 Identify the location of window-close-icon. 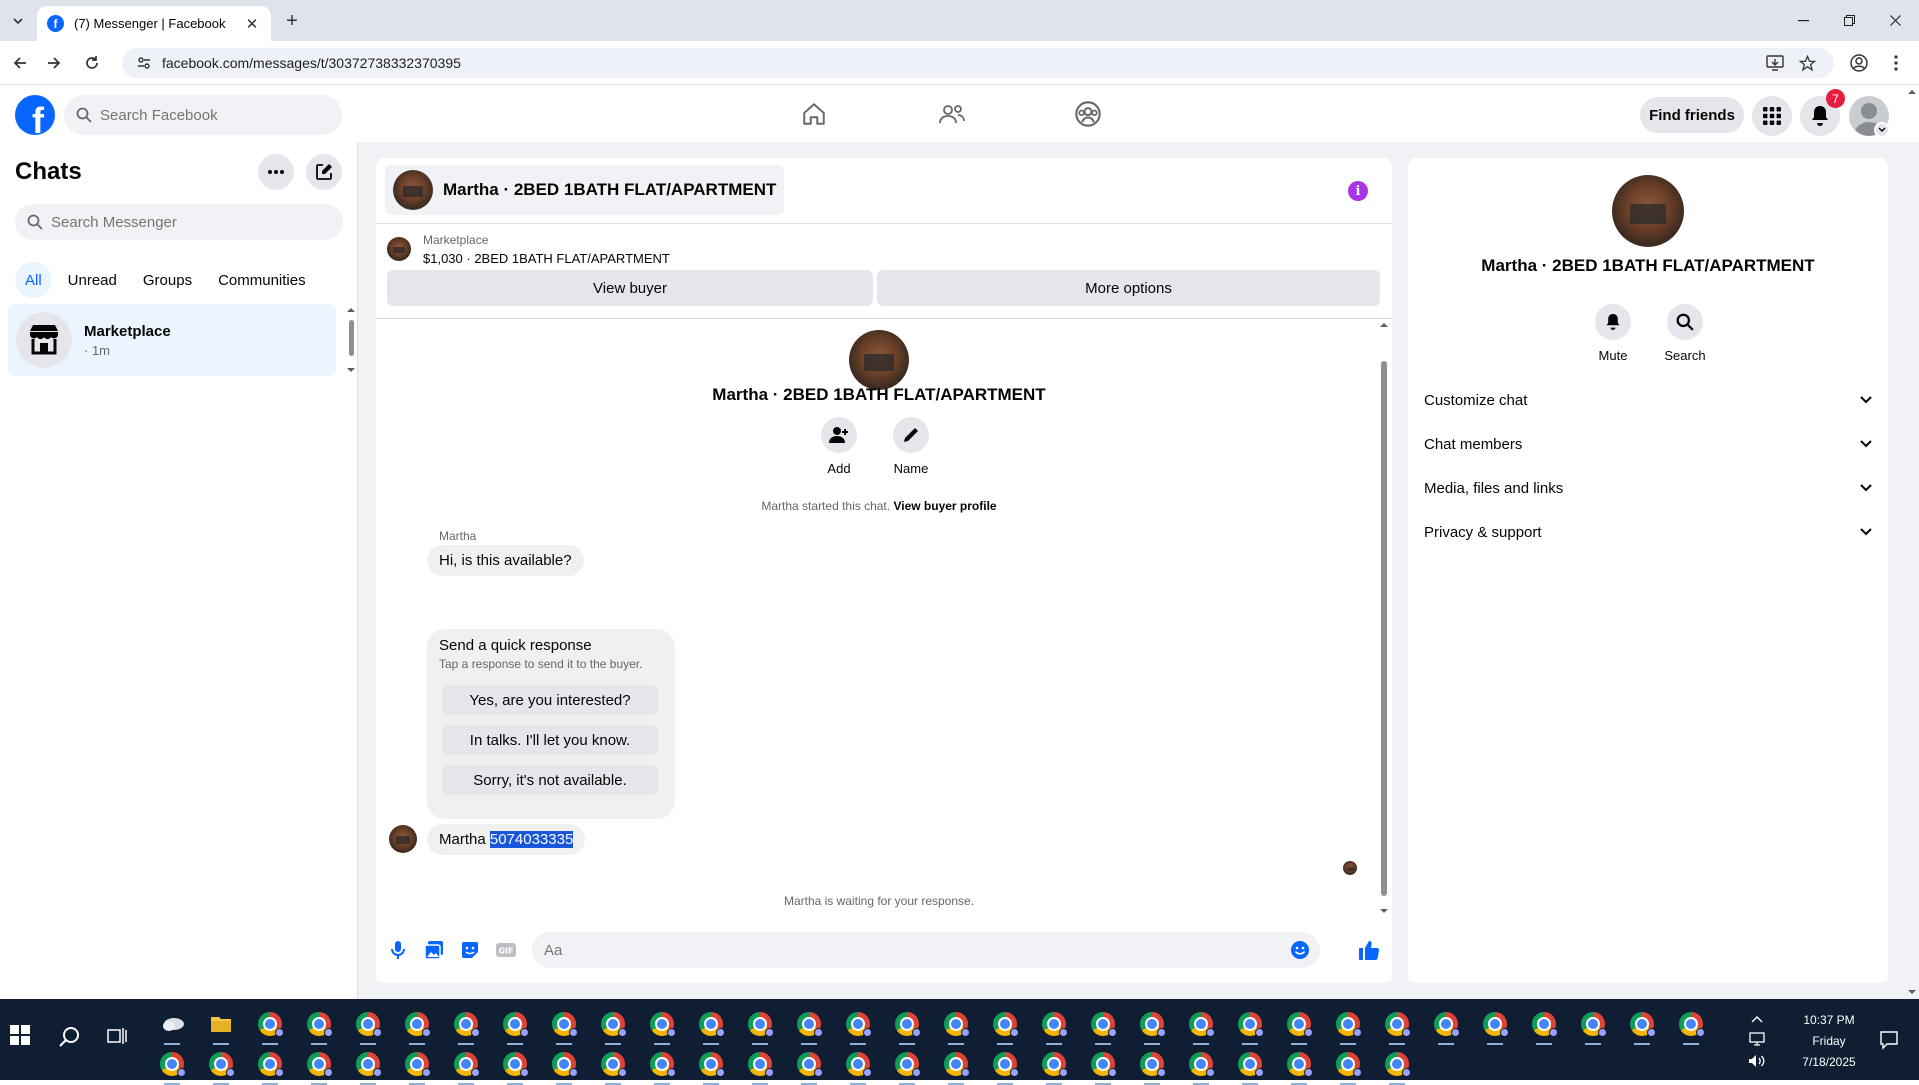
(1895, 20).